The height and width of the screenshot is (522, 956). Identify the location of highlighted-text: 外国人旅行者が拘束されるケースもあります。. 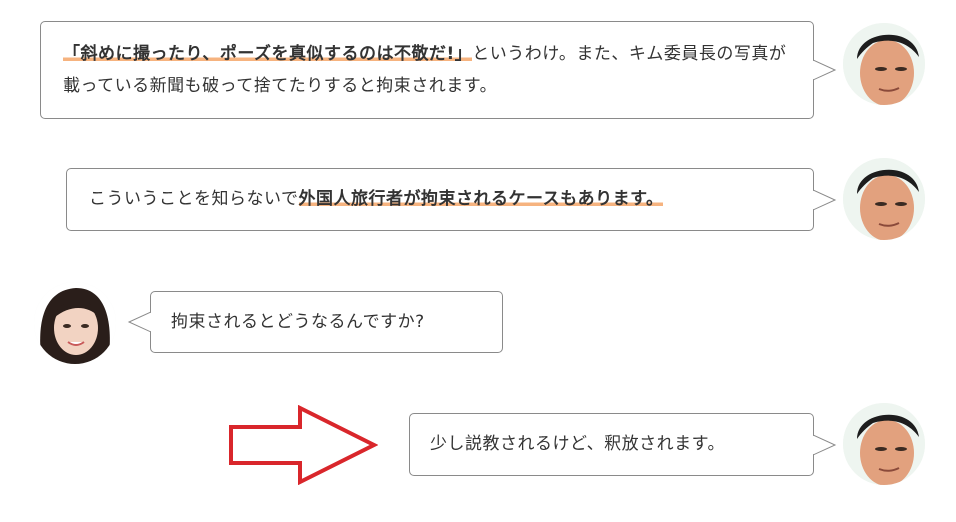
(481, 199).